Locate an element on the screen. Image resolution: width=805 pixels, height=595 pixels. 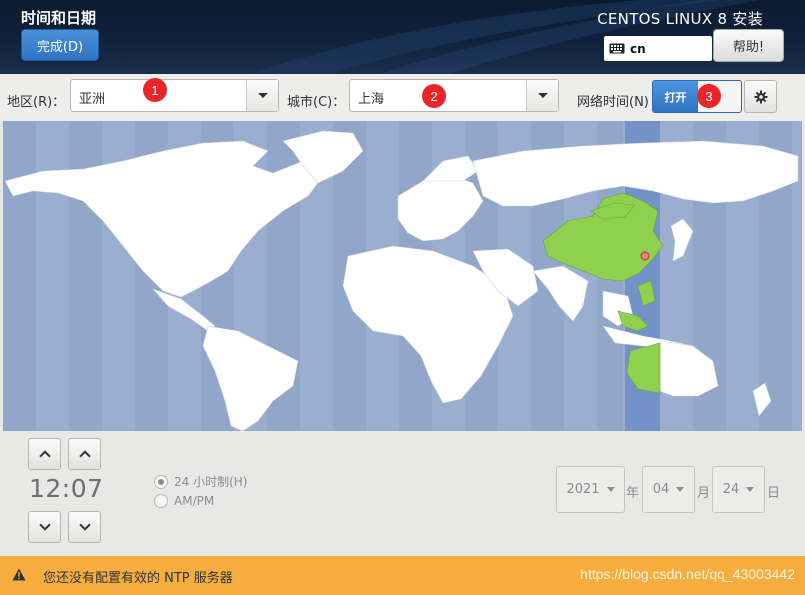
year-dropdown: 2021 is located at coordinates (590, 489).